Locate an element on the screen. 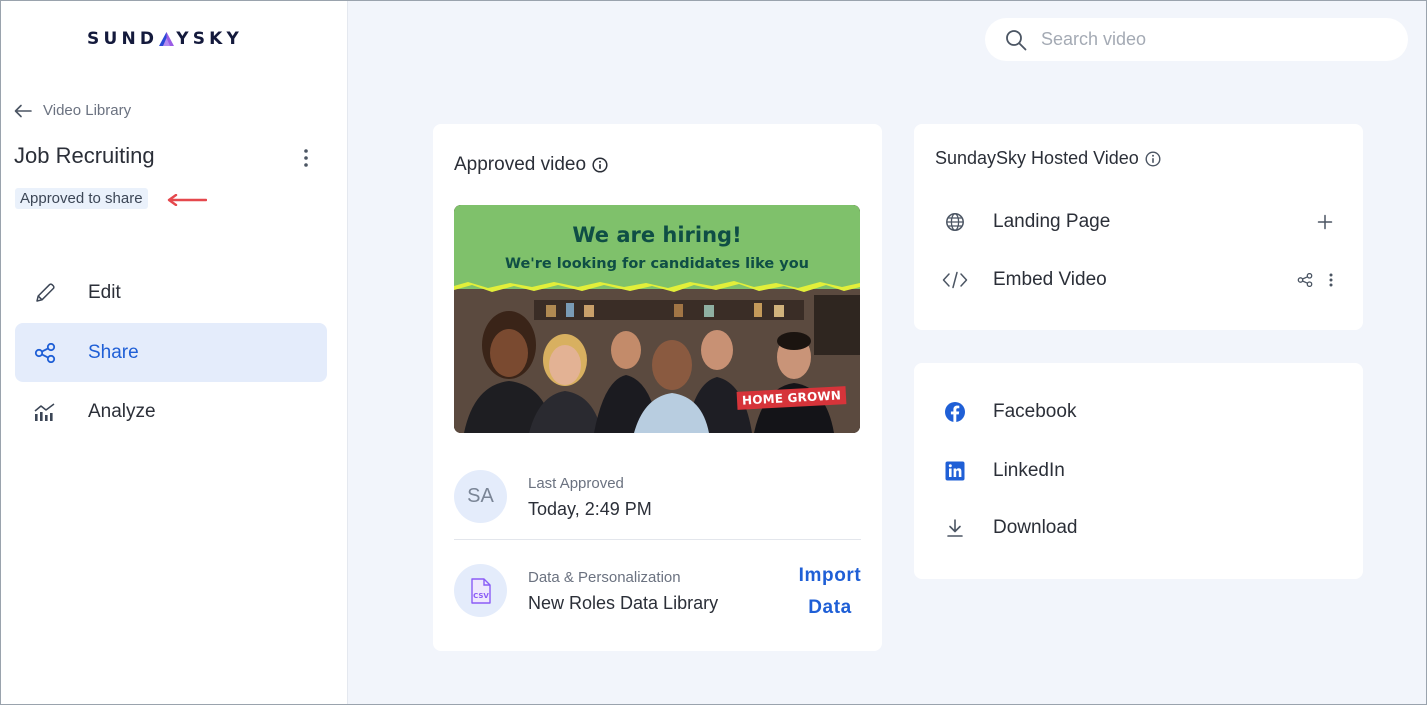 The image size is (1427, 705). status-badge: Approved to share is located at coordinates (81, 198).